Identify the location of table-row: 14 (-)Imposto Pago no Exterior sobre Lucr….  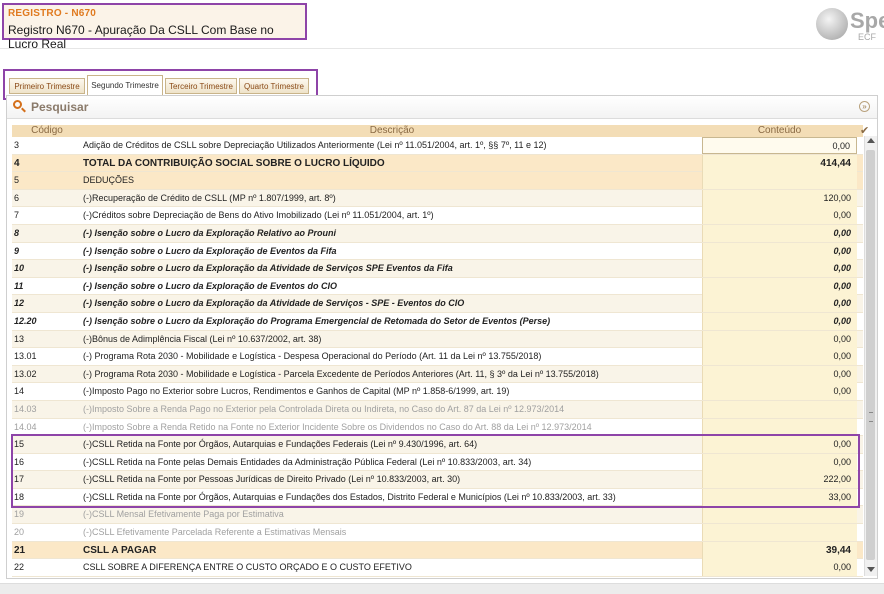
(437, 392).